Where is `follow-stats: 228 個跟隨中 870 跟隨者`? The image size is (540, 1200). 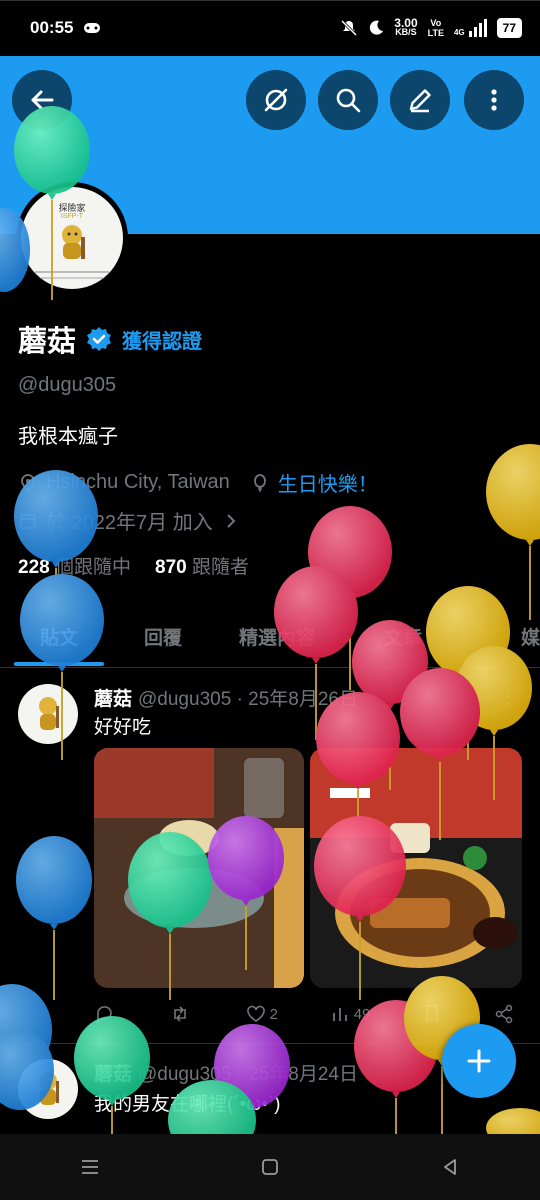 follow-stats: 228 個跟隨中 870 跟隨者 is located at coordinates (133, 565).